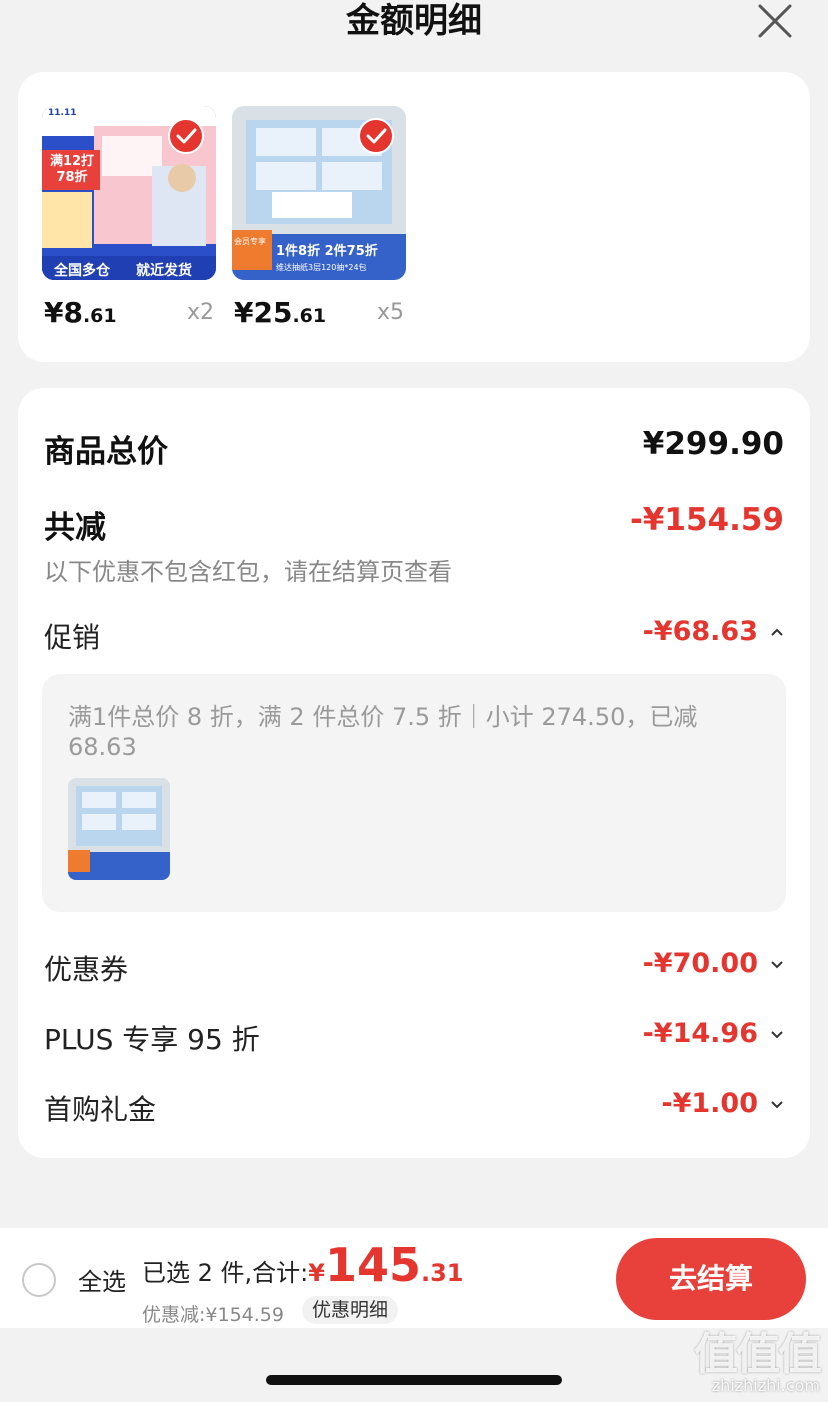 Image resolution: width=828 pixels, height=1402 pixels. Describe the element at coordinates (152, 1039) in the screenshot. I see `plus-label: PLUS 专享 95 折` at that location.